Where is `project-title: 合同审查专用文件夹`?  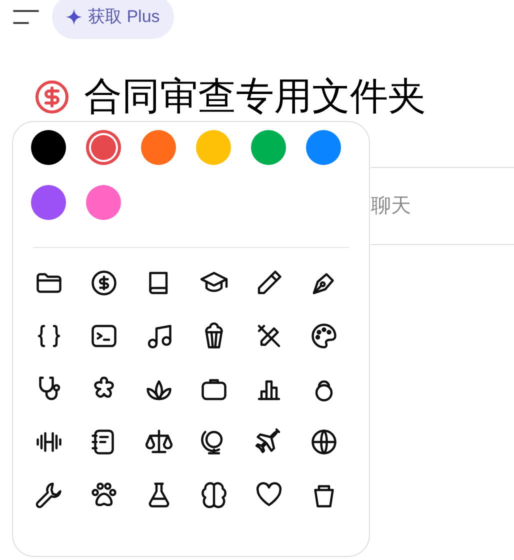
project-title: 合同审查专用文件夹 is located at coordinates (255, 97).